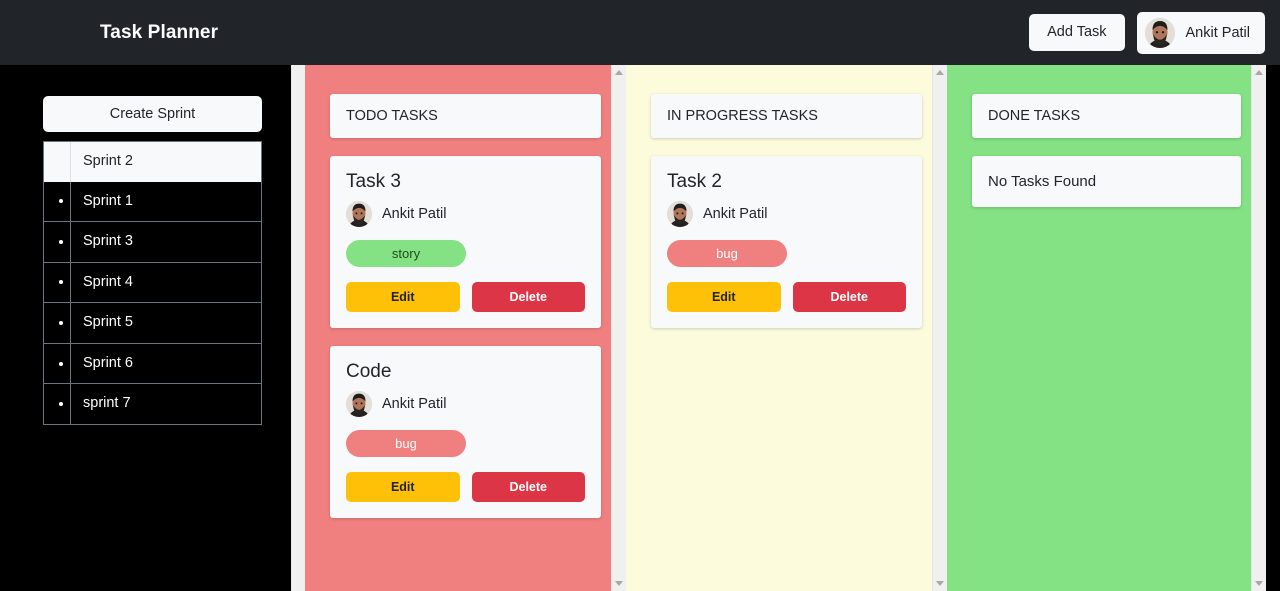  I want to click on column-scrollbar-in-progress, so click(939, 328).